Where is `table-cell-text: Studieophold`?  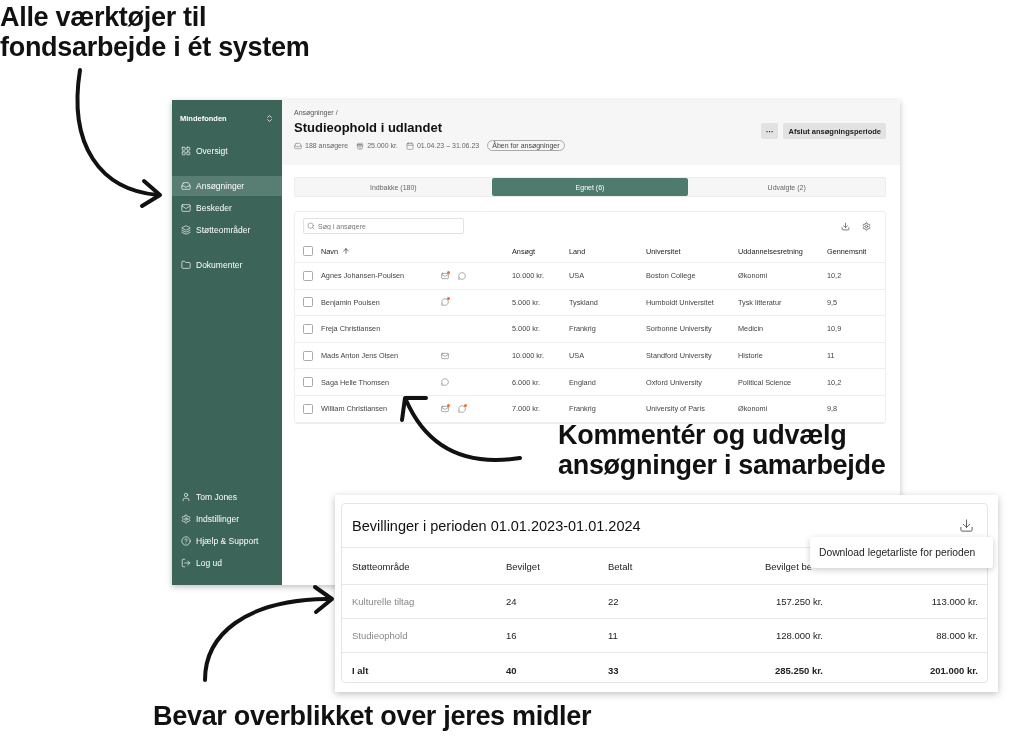
table-cell-text: Studieophold is located at coordinates (380, 635).